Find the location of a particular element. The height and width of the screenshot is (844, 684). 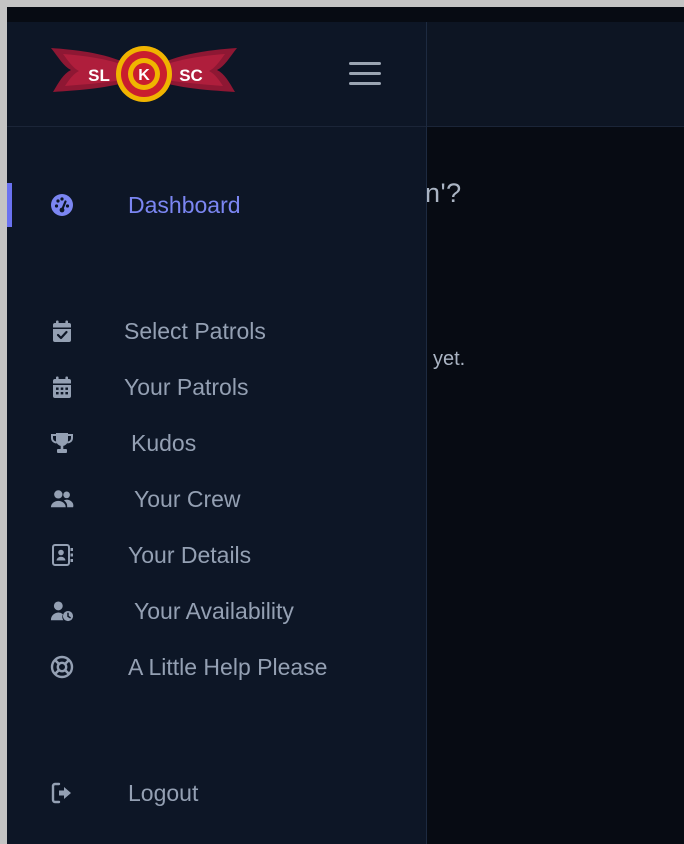

users-icon is located at coordinates (62, 499).